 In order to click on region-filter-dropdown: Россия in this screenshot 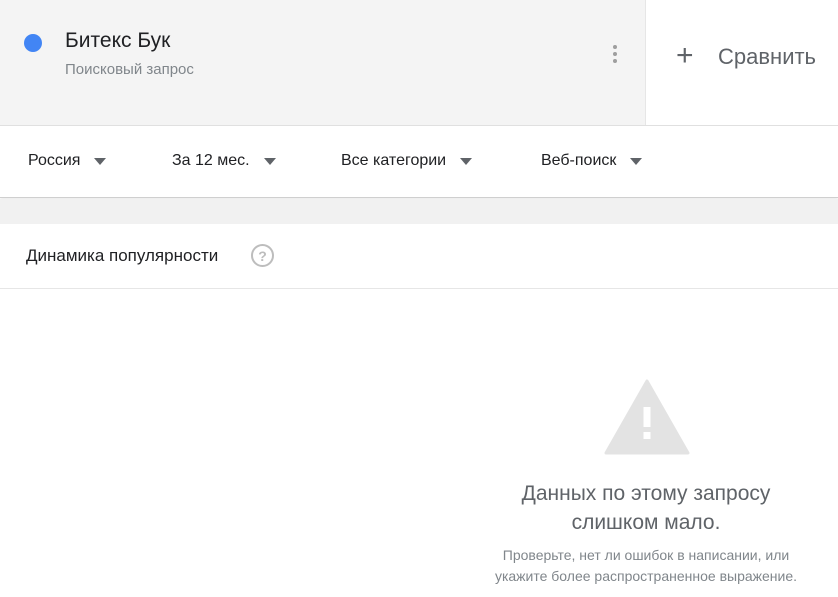, I will do `click(67, 161)`.